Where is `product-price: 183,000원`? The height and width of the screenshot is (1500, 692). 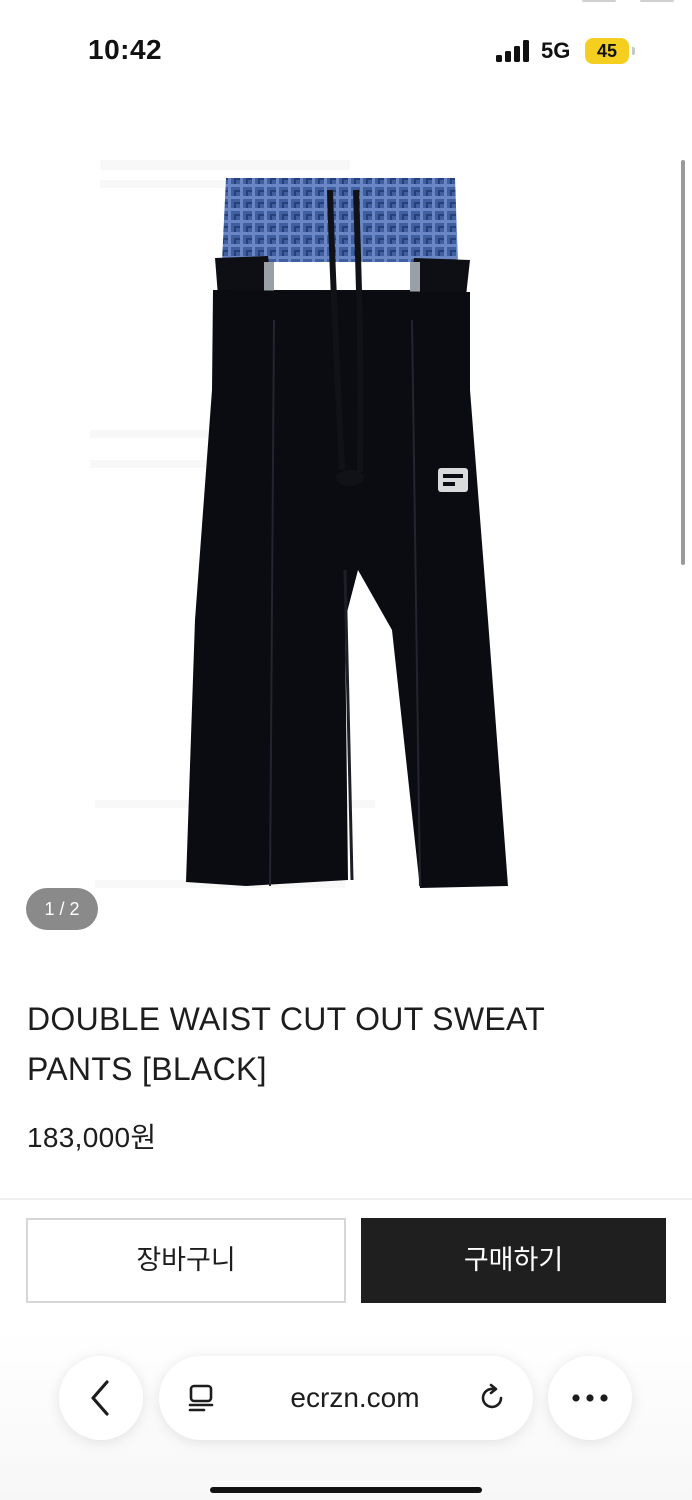 product-price: 183,000원 is located at coordinates (92, 1137).